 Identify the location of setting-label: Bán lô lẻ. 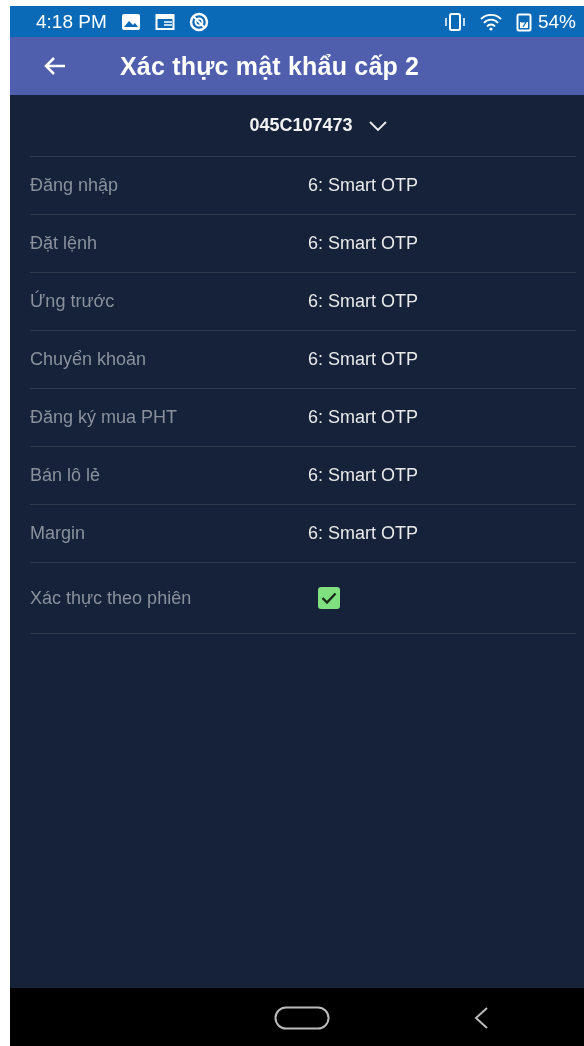
(66, 475).